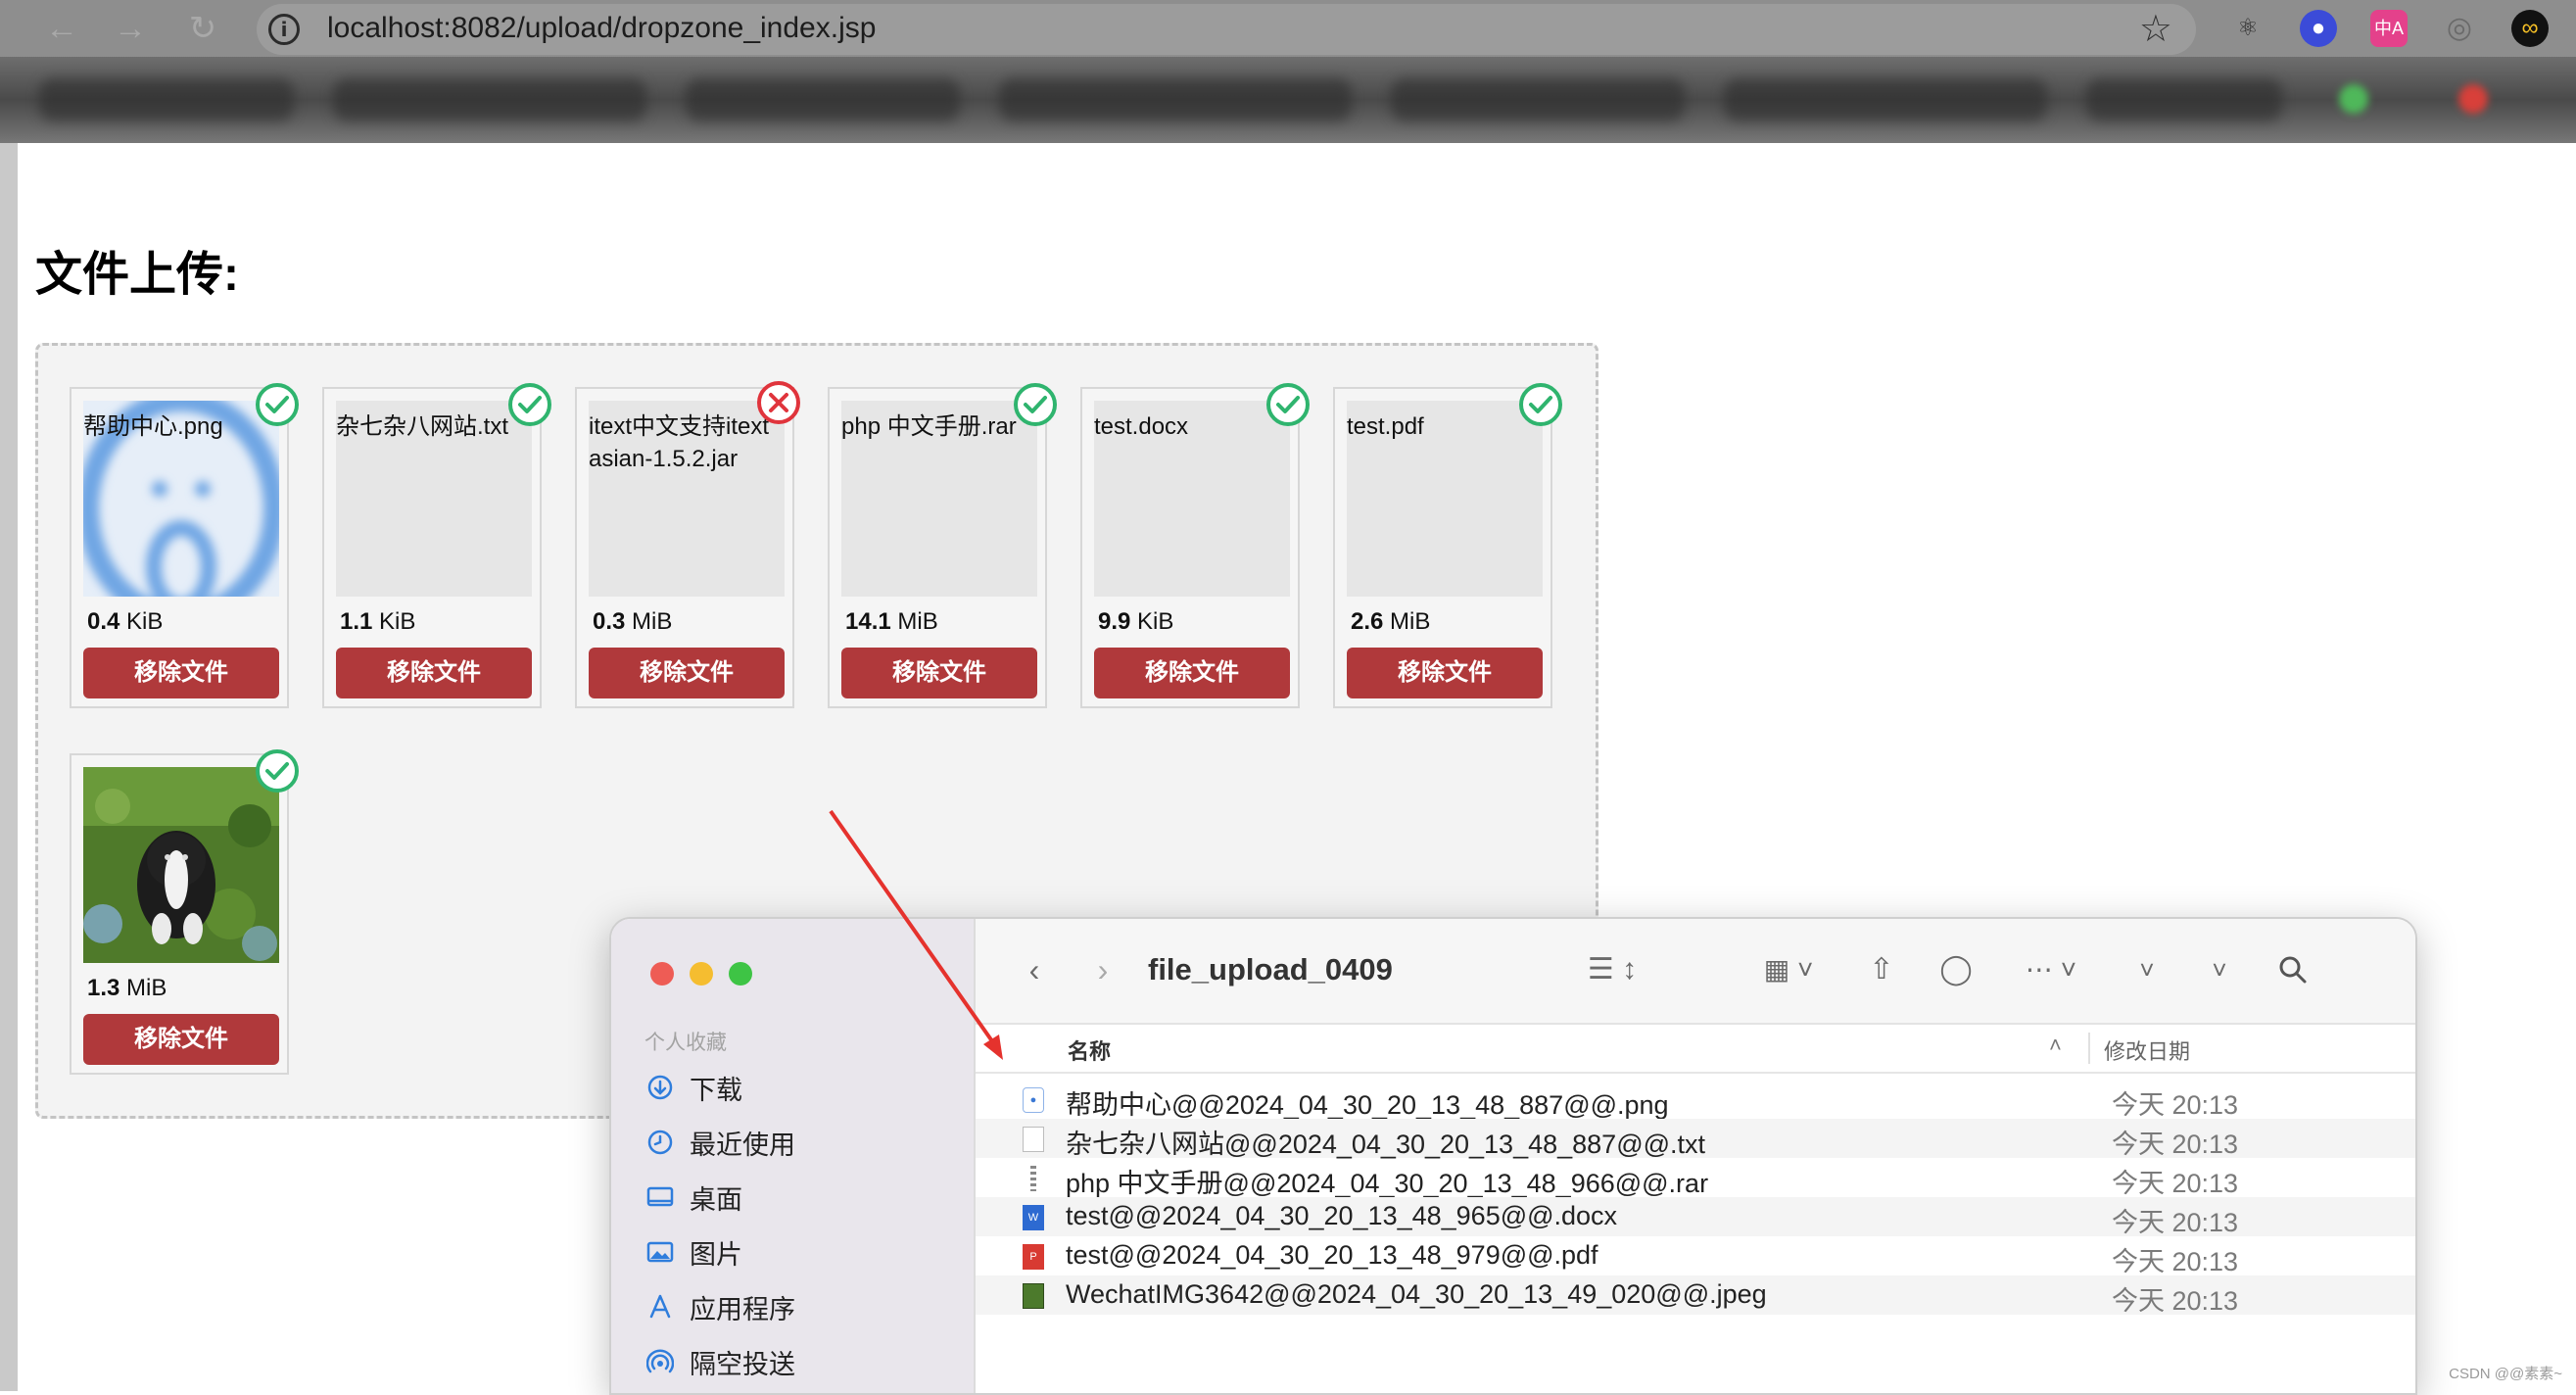 The width and height of the screenshot is (2576, 1395). Describe the element at coordinates (701, 974) in the screenshot. I see `minimize-window-button` at that location.